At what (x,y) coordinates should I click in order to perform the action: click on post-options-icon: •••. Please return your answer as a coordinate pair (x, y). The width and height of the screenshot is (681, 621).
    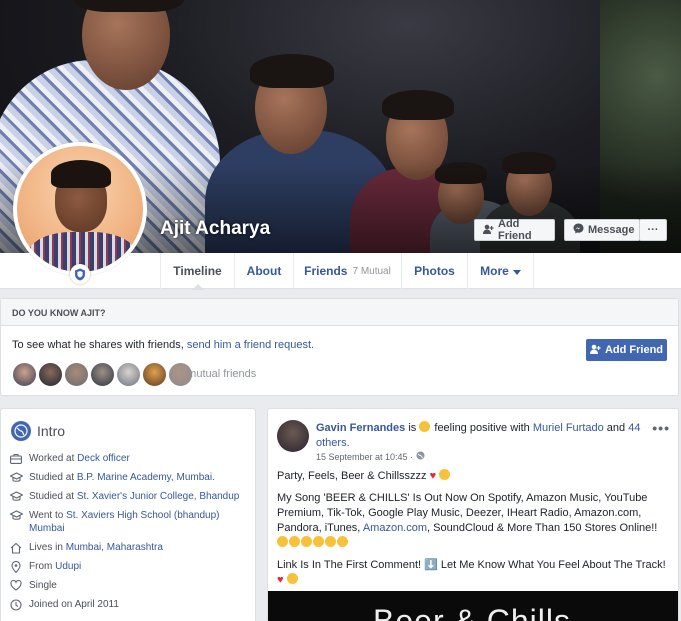
    Looking at the image, I should click on (661, 428).